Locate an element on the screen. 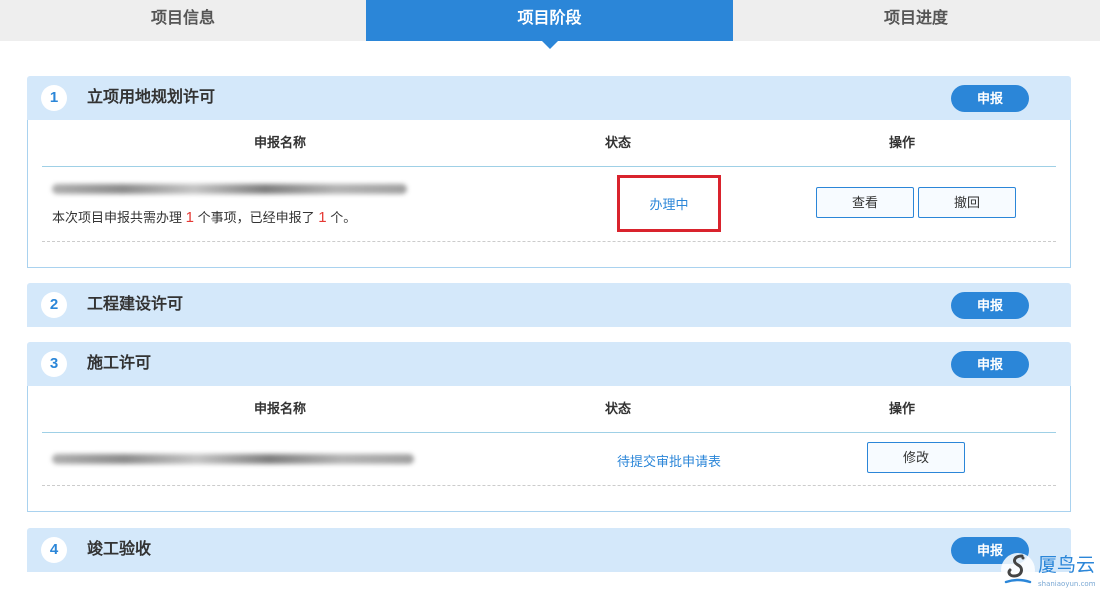  stage-title: 施工许可 is located at coordinates (119, 363).